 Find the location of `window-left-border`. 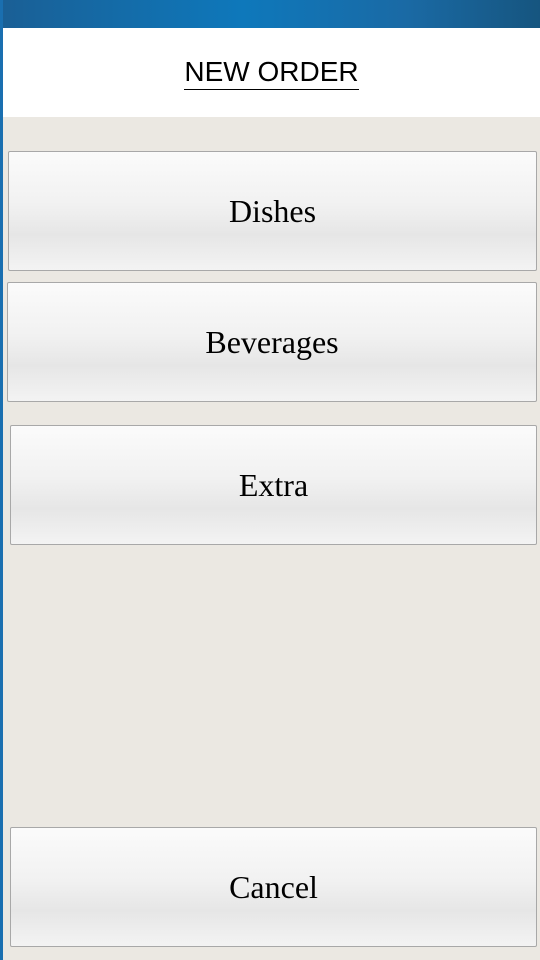

window-left-border is located at coordinates (1, 480).